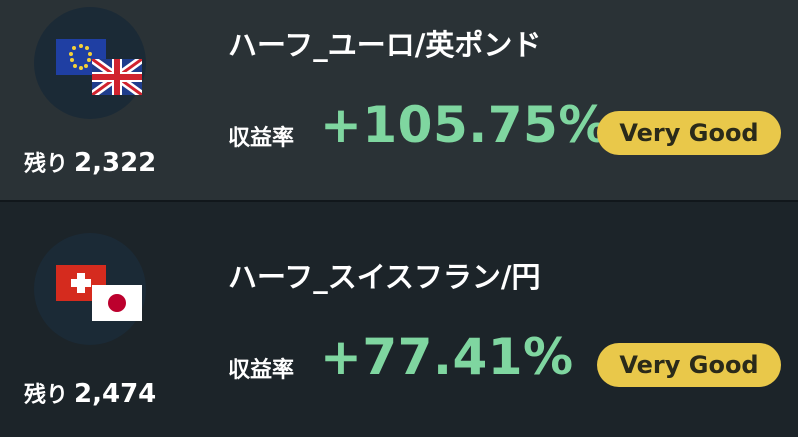 The width and height of the screenshot is (798, 437). Describe the element at coordinates (115, 394) in the screenshot. I see `remaining-value: 2,474` at that location.